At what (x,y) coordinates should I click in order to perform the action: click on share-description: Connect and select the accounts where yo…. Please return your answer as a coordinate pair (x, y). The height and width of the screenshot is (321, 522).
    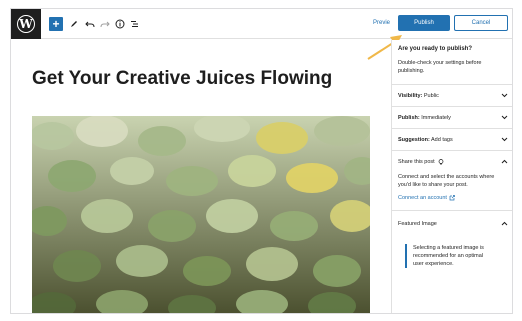
    Looking at the image, I should click on (446, 181).